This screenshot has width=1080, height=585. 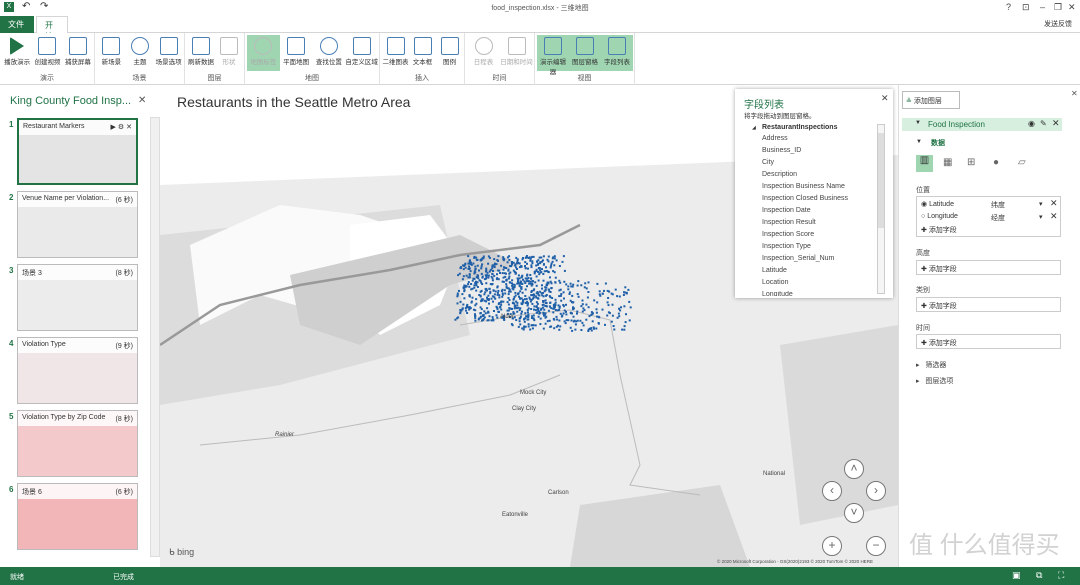 I want to click on delete-scene-icon: ✕, so click(x=129, y=127).